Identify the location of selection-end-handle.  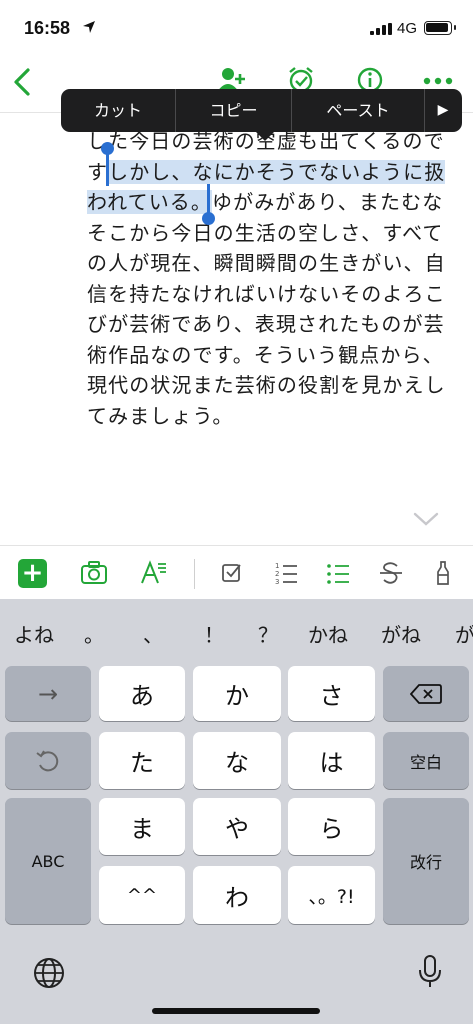
(208, 218).